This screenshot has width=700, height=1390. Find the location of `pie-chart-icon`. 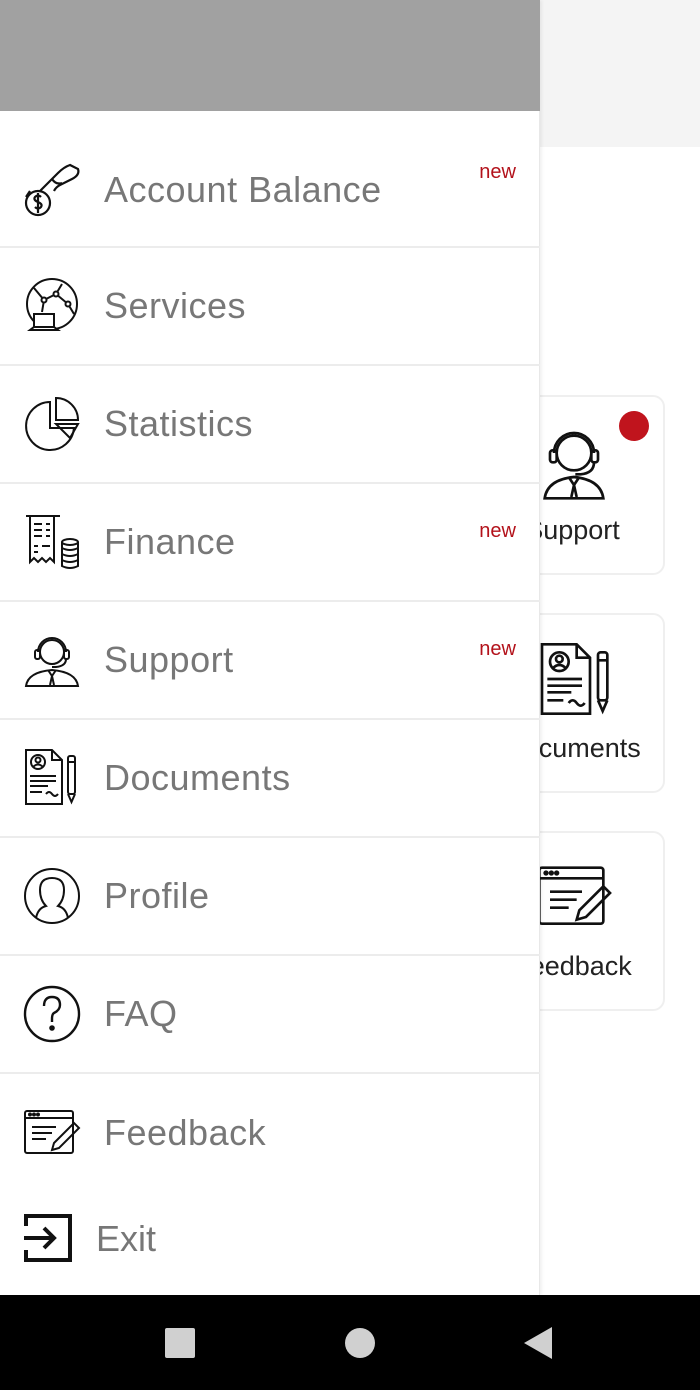

pie-chart-icon is located at coordinates (52, 423).